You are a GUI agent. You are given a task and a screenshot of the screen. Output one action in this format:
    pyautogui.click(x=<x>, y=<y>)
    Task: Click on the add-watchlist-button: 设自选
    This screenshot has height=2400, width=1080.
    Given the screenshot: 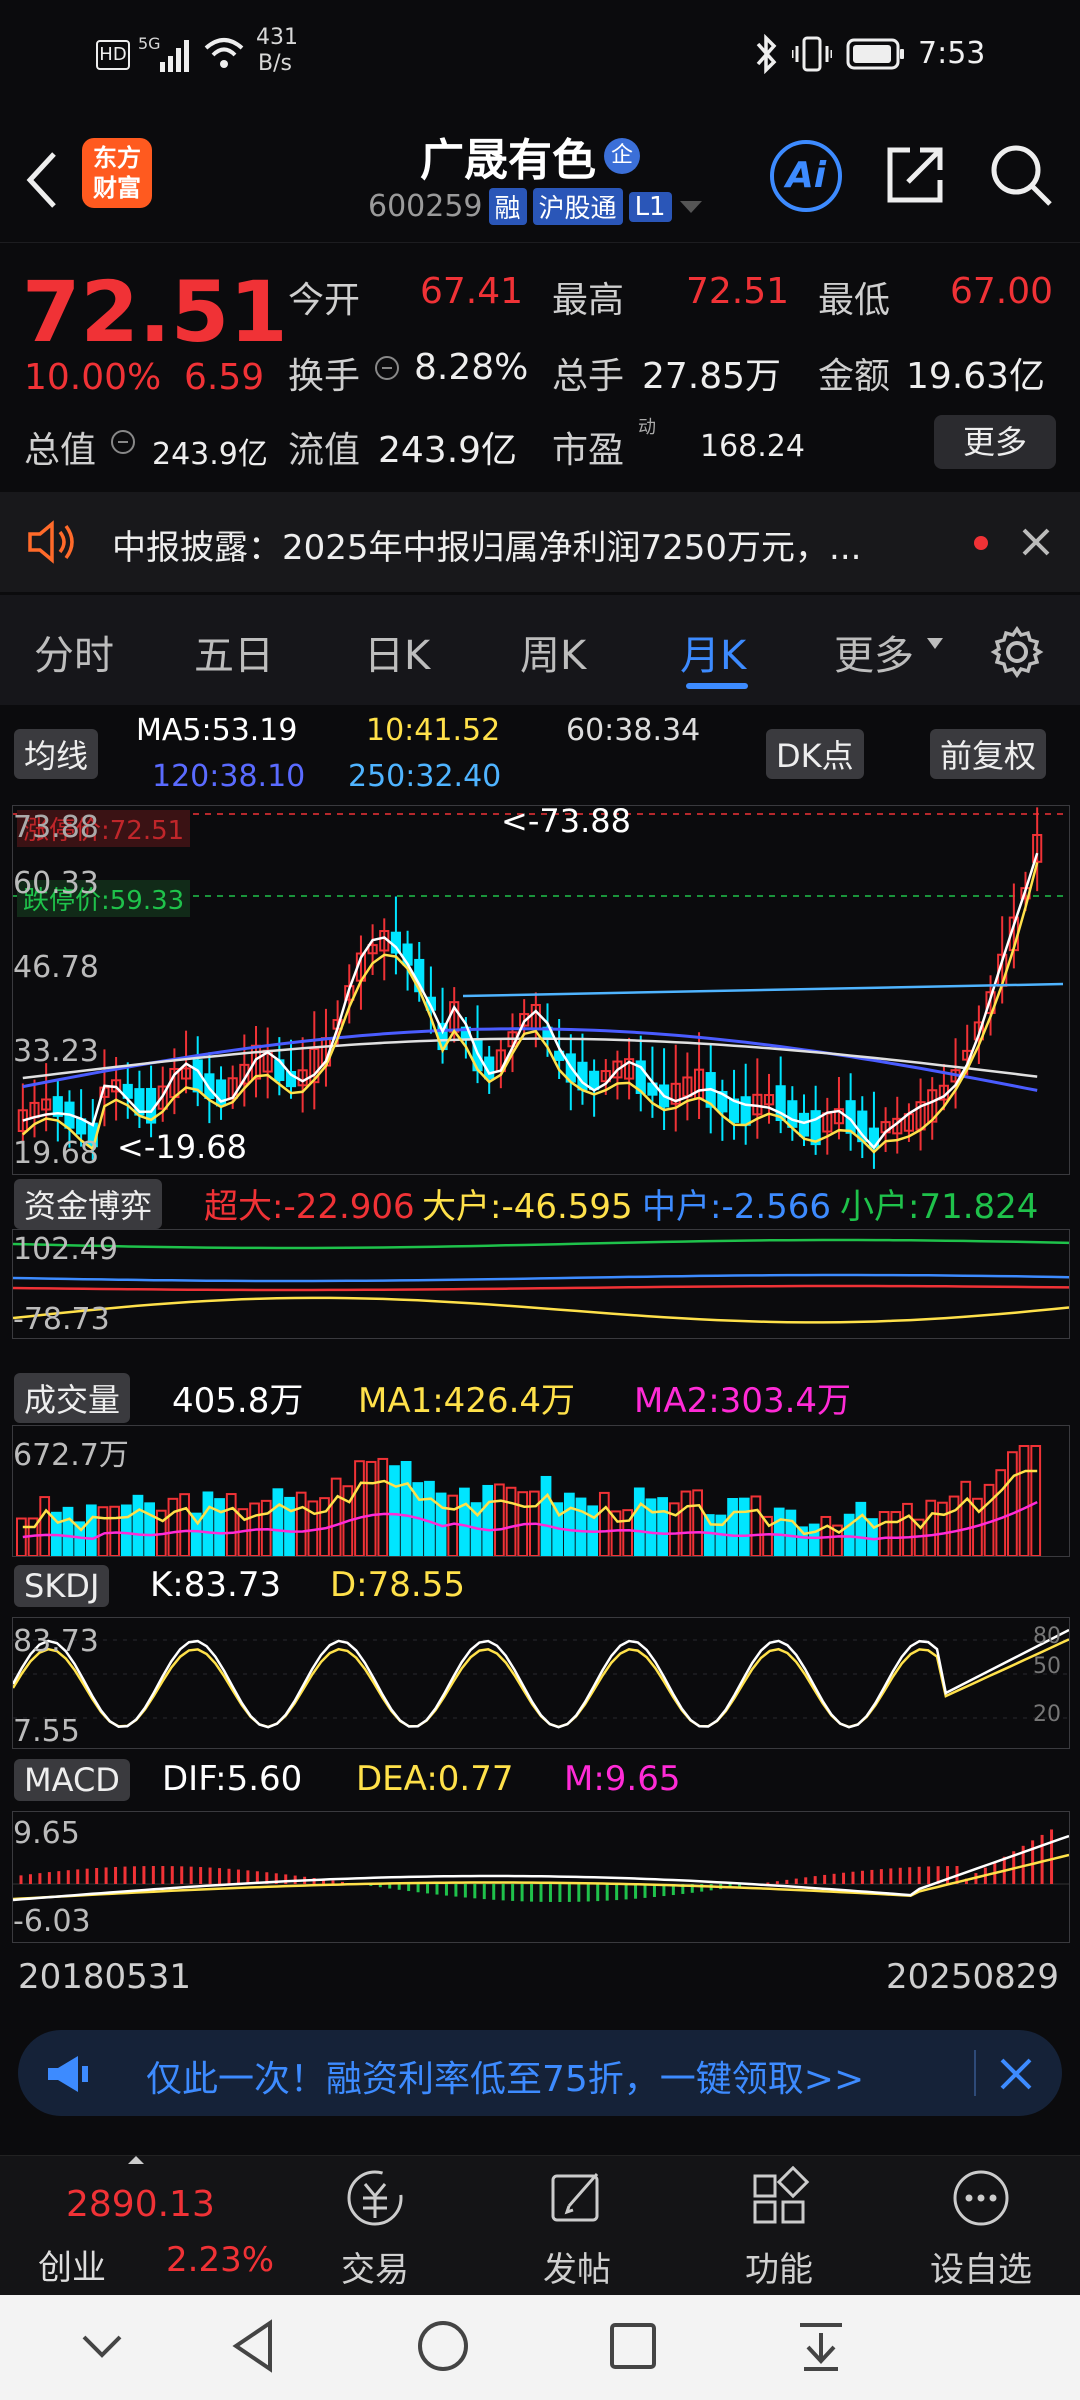 What is the action you would take?
    pyautogui.click(x=981, y=2228)
    